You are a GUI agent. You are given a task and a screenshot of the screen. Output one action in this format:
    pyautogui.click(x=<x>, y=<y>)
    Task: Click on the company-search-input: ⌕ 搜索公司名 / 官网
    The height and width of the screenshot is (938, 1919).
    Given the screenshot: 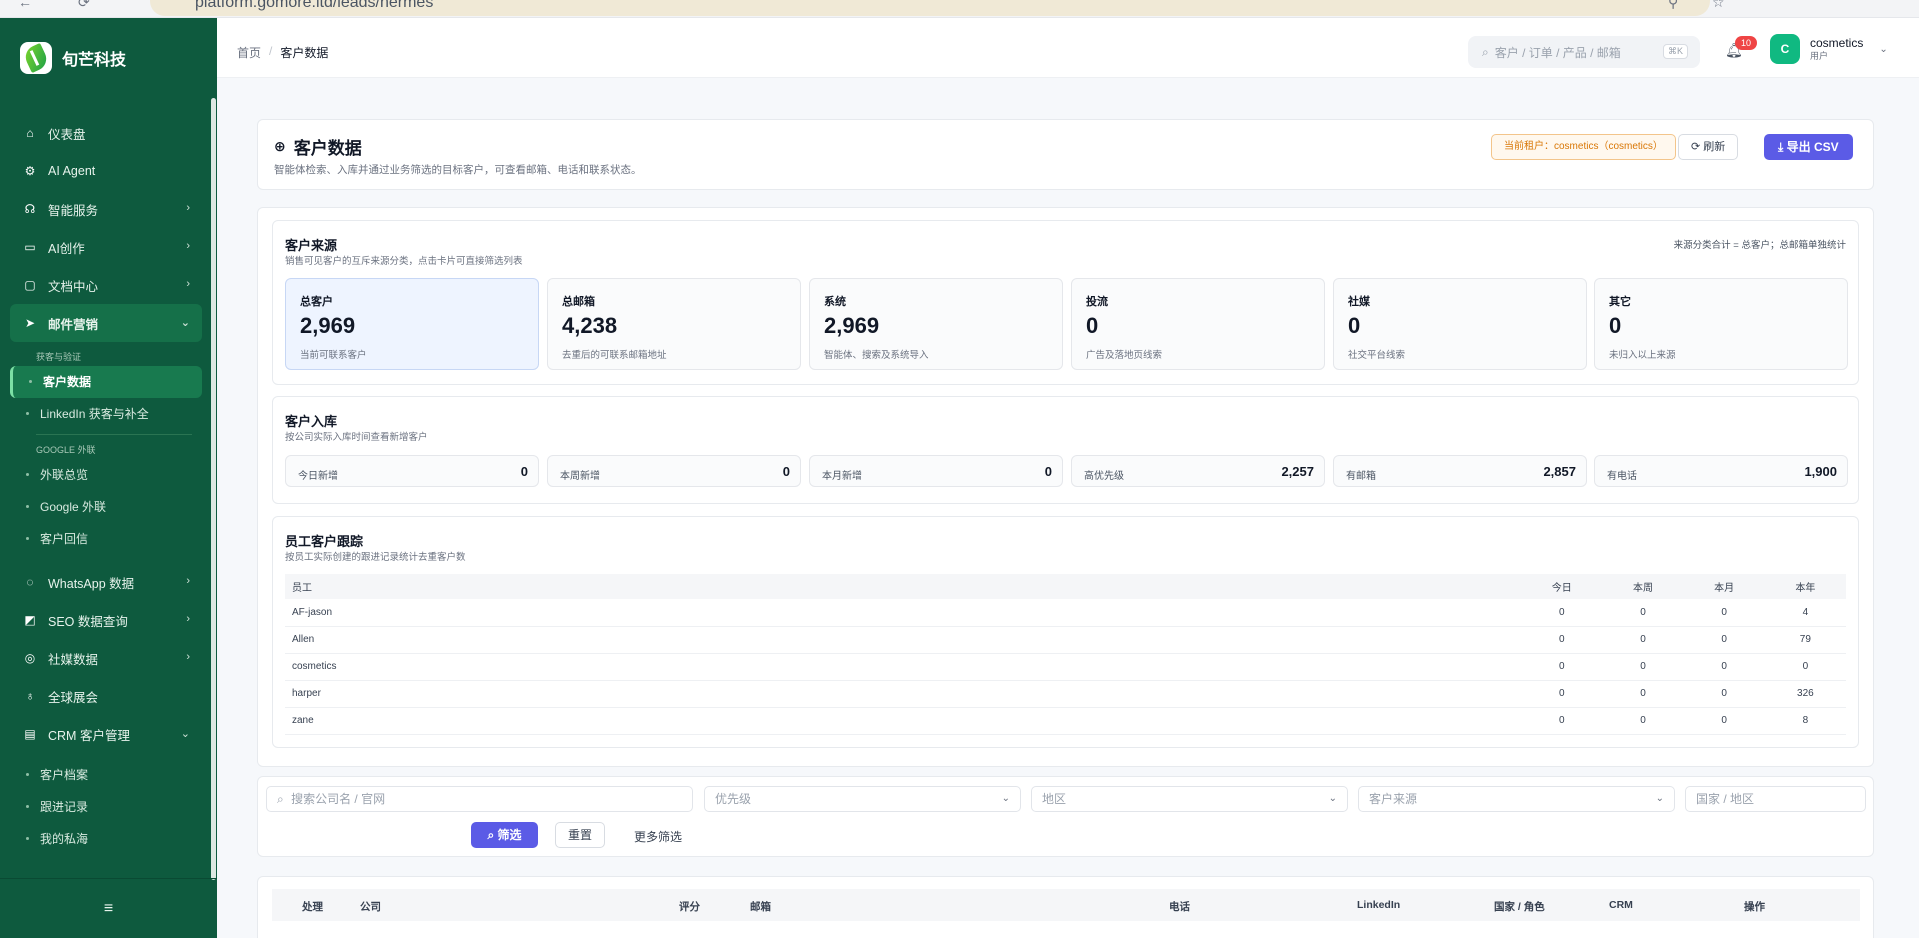 What is the action you would take?
    pyautogui.click(x=479, y=799)
    